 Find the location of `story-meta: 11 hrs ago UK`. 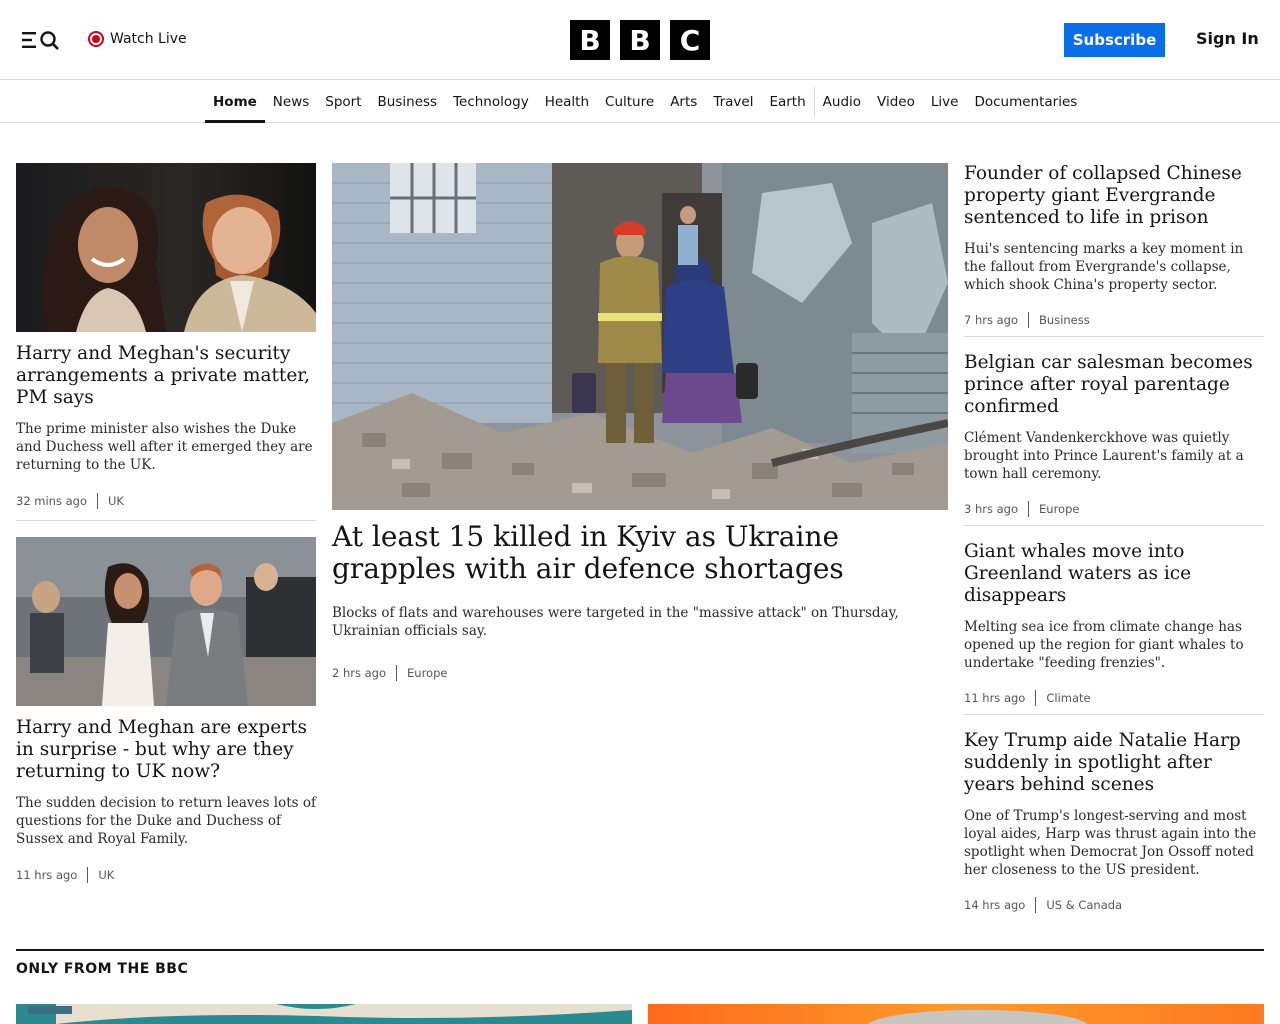

story-meta: 11 hrs ago UK is located at coordinates (166, 875).